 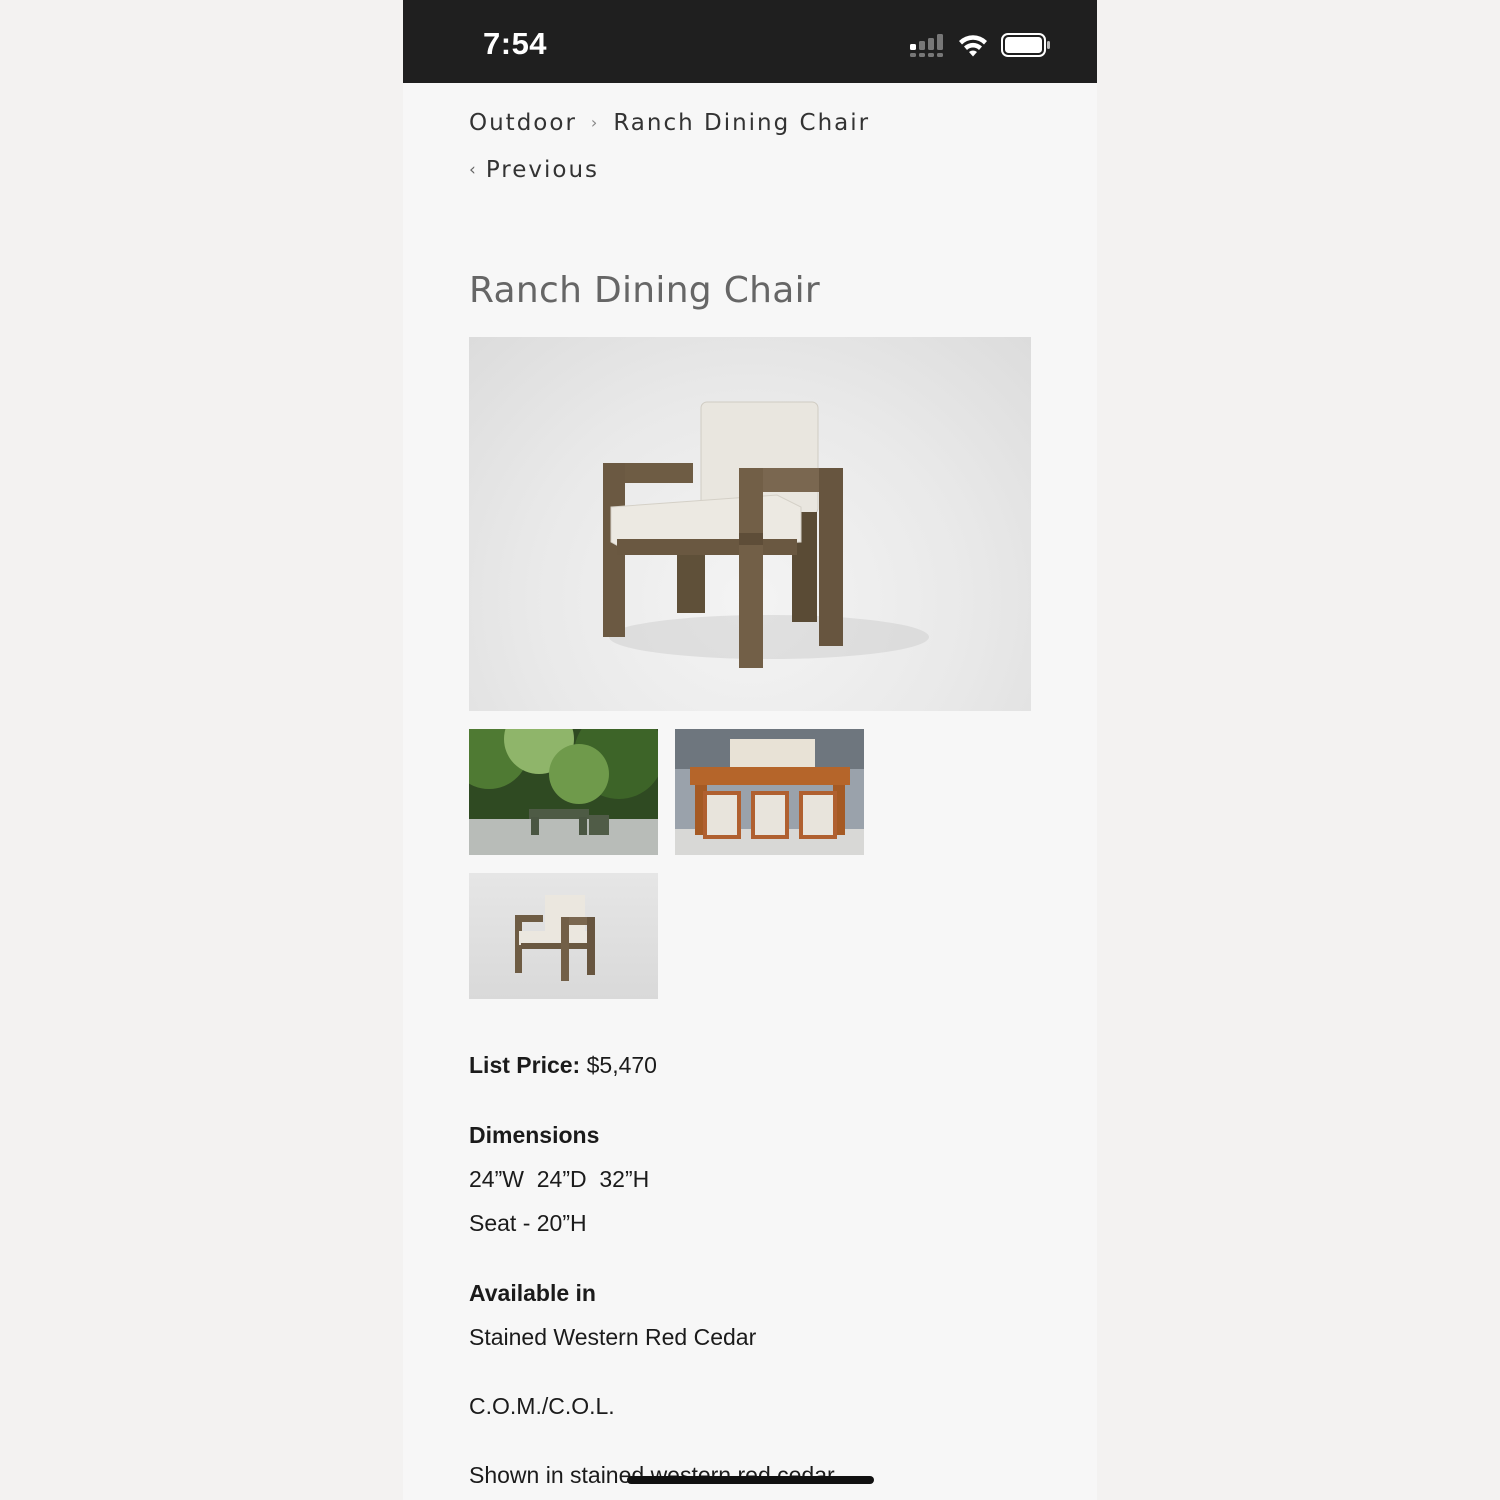 What do you see at coordinates (559, 1179) in the screenshot?
I see `dimensions-main: 24”W 24”D 32”H` at bounding box center [559, 1179].